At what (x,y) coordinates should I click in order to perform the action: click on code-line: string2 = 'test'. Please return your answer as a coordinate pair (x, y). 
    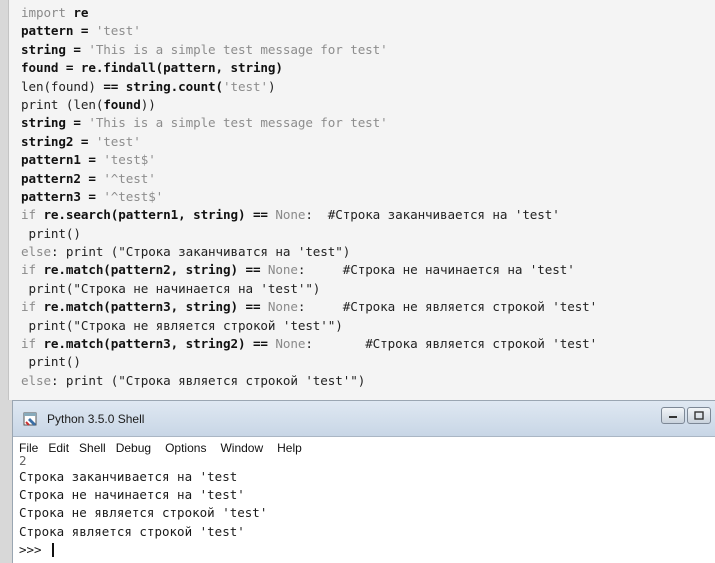
    Looking at the image, I should click on (309, 142).